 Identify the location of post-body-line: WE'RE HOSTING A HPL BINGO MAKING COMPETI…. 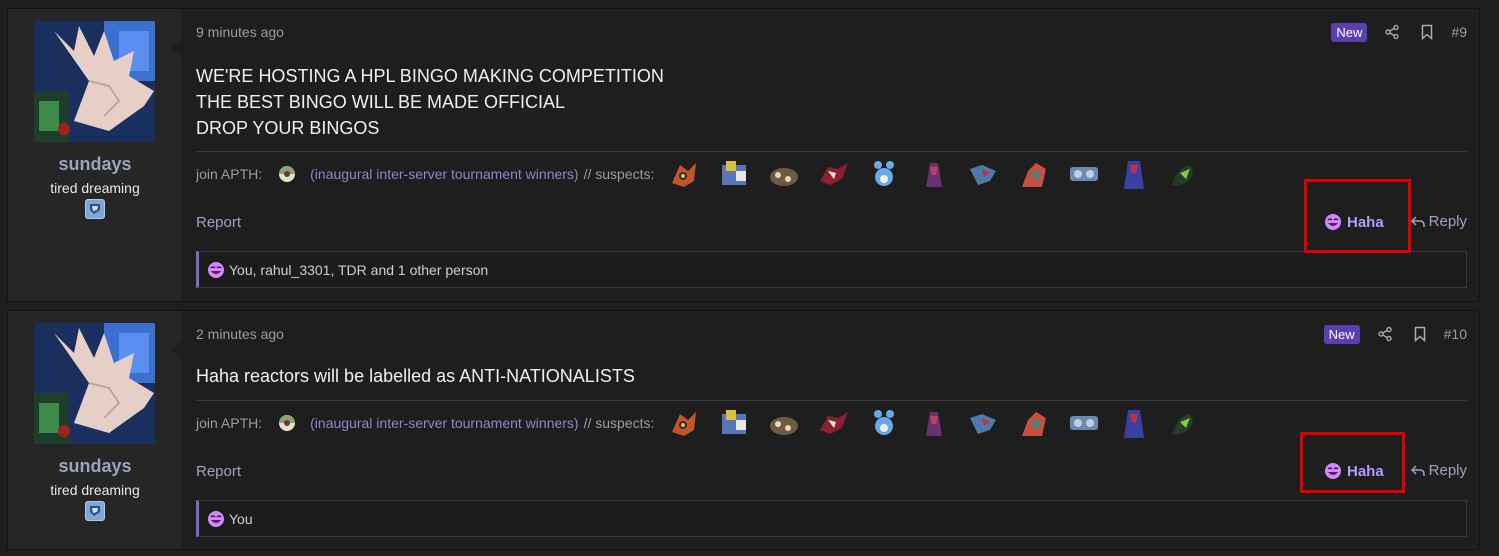
(430, 76).